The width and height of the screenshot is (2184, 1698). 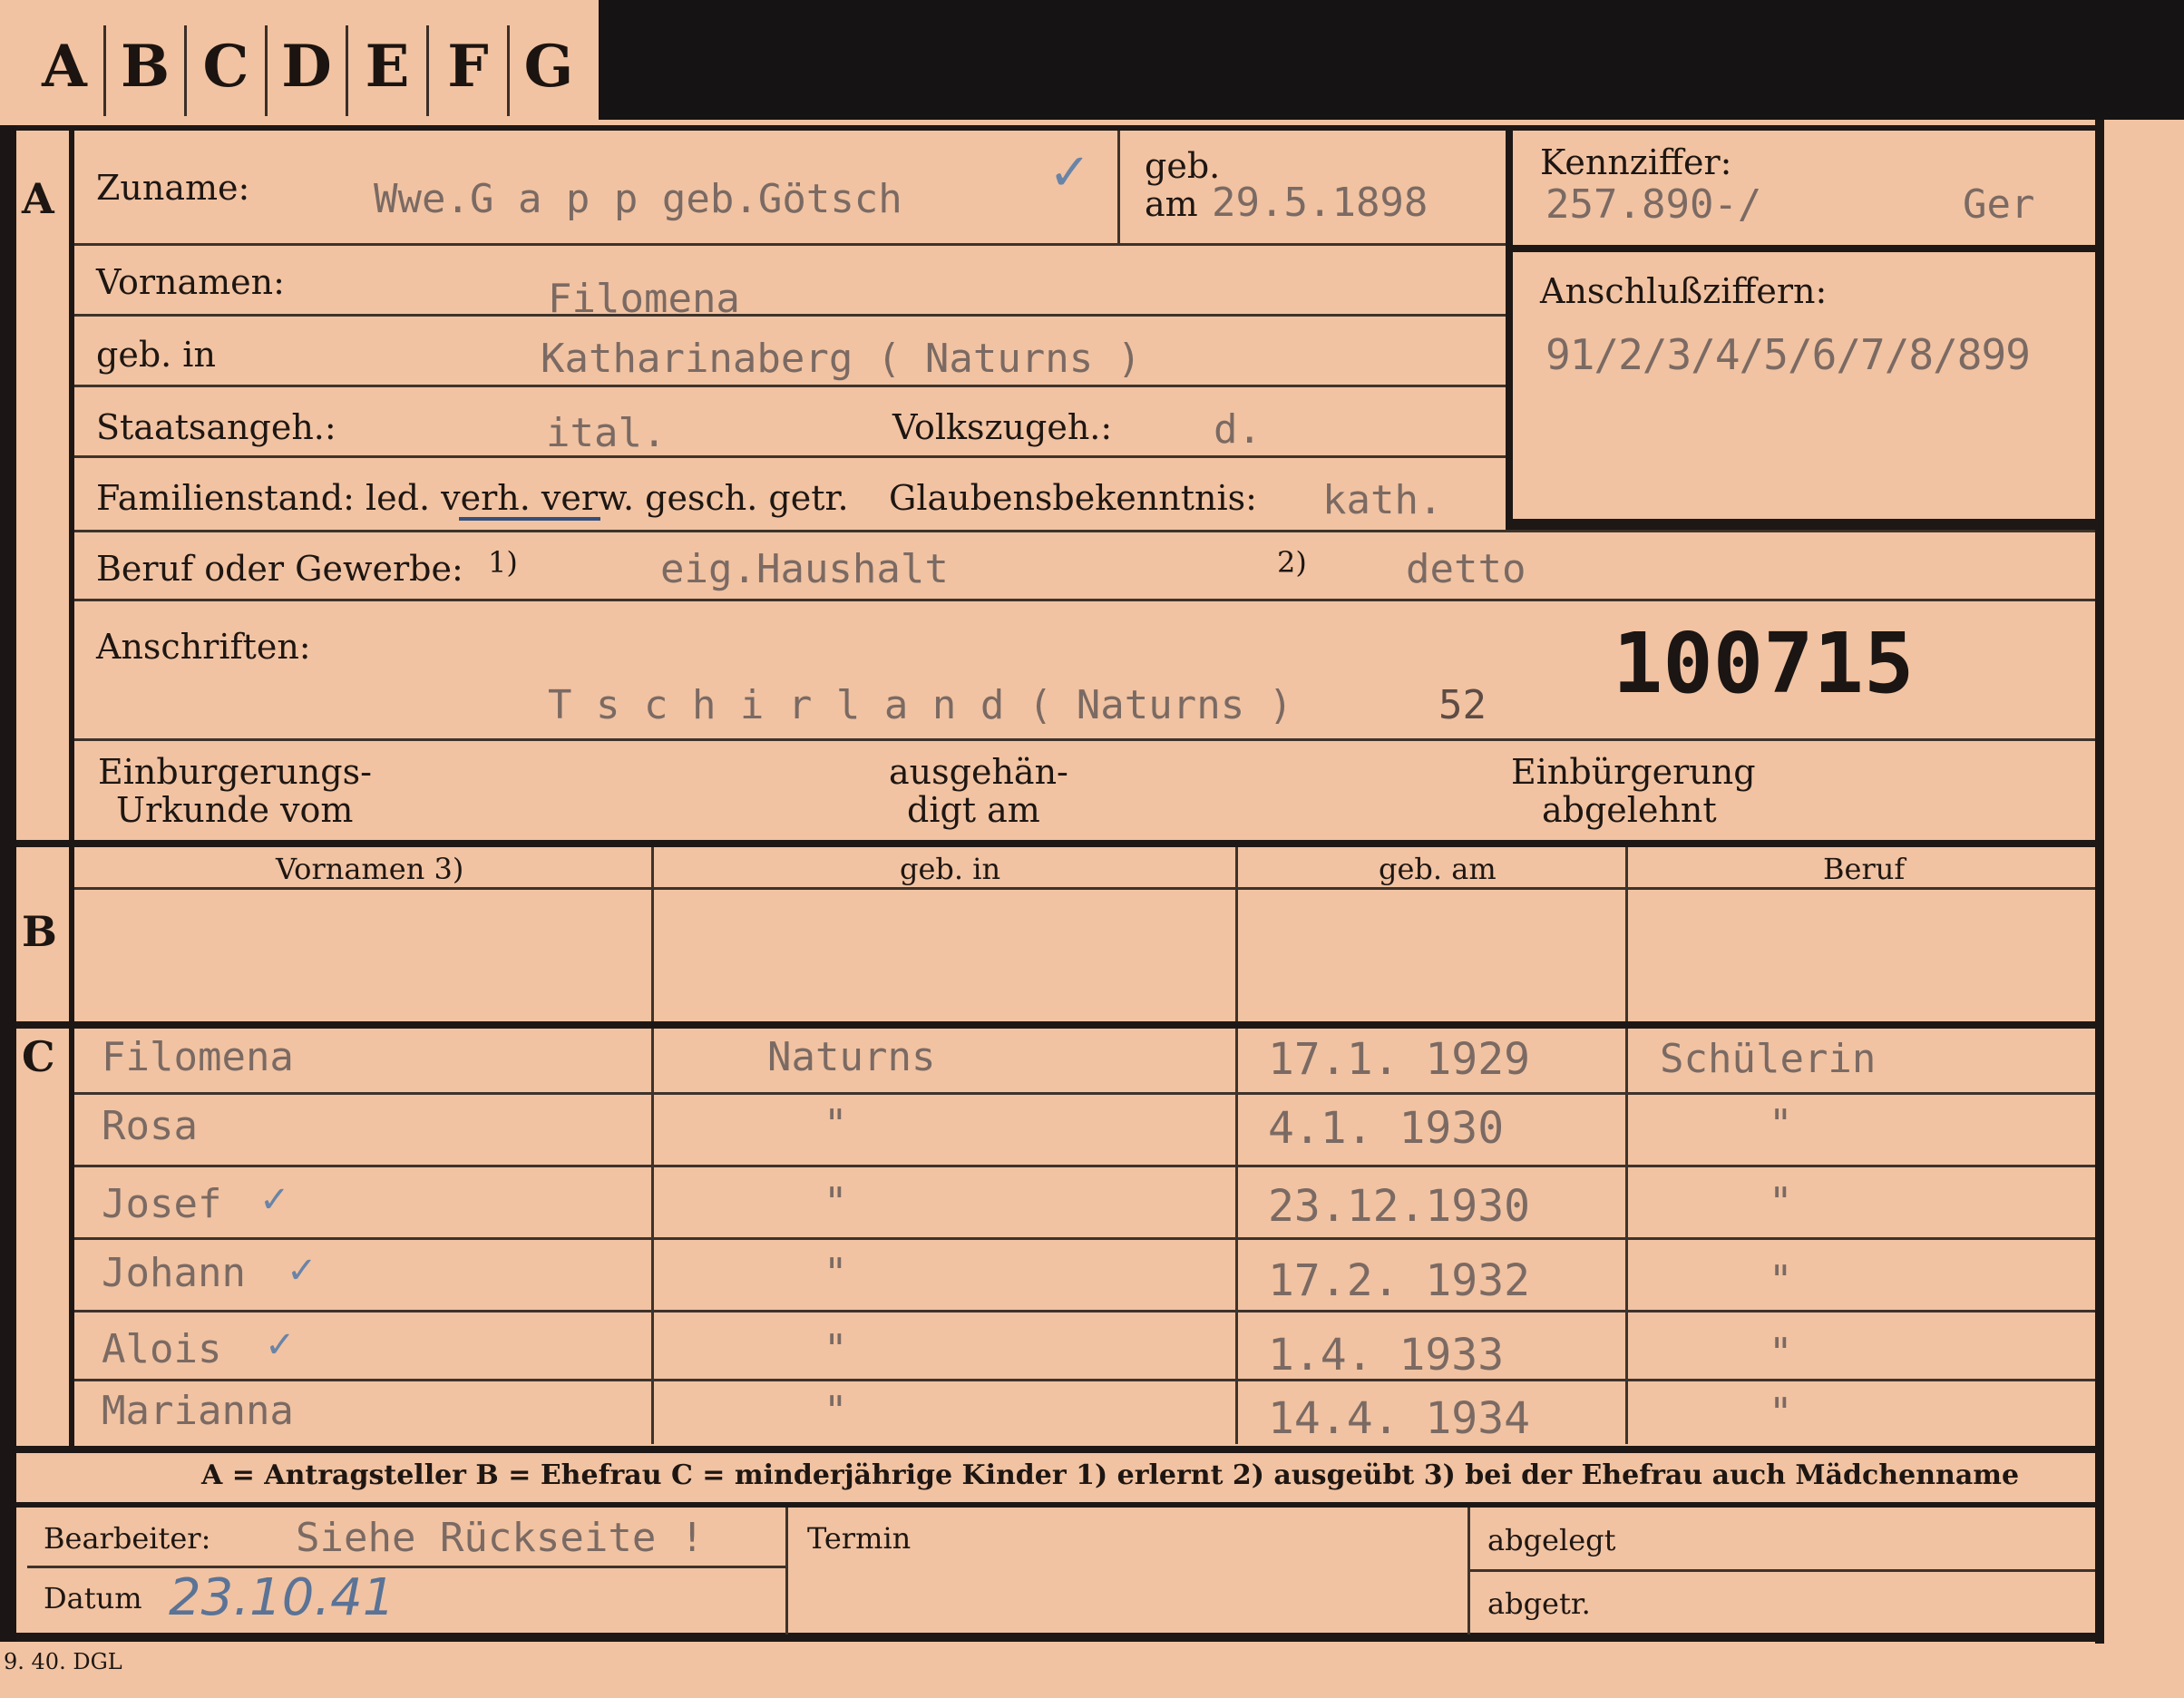 What do you see at coordinates (173, 188) in the screenshot?
I see `zuname-label: Zuname:` at bounding box center [173, 188].